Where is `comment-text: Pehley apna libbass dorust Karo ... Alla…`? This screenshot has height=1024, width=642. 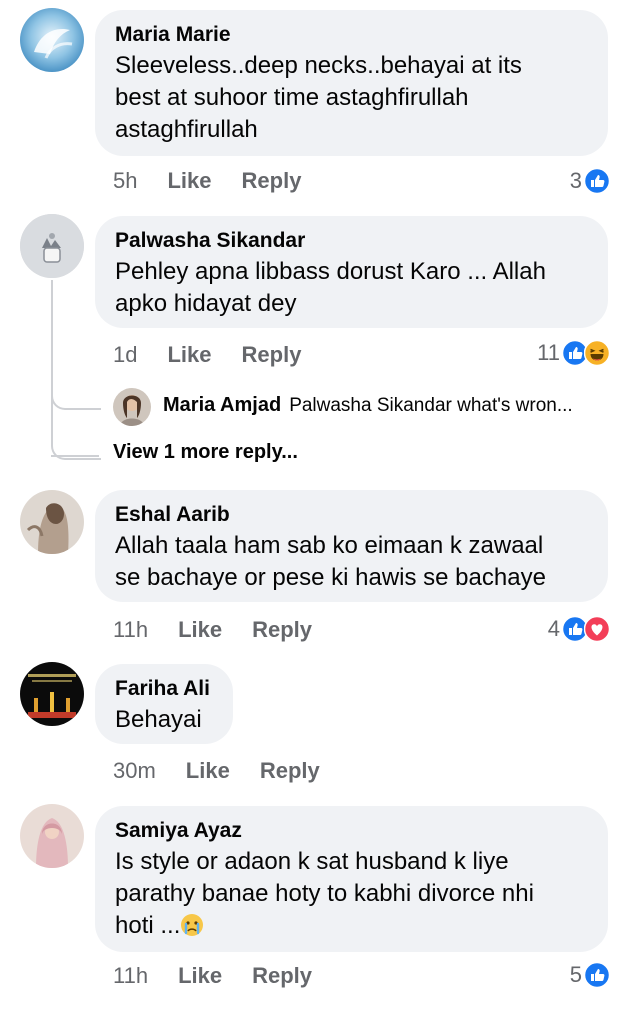
comment-text: Pehley apna libbass dorust Karo ... Alla… is located at coordinates (330, 287).